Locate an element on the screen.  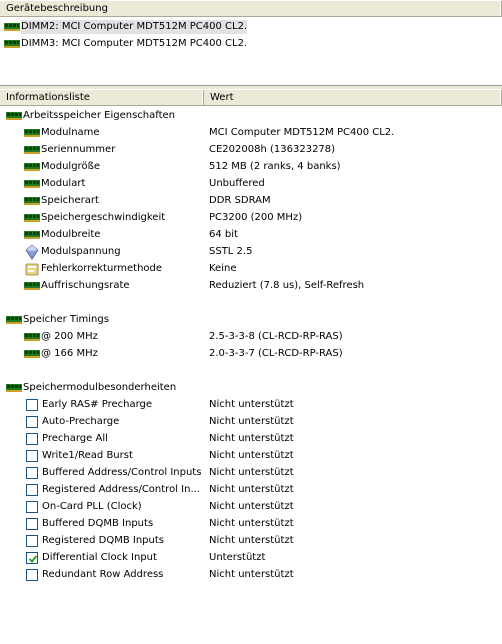
error-correction-icon is located at coordinates (32, 269).